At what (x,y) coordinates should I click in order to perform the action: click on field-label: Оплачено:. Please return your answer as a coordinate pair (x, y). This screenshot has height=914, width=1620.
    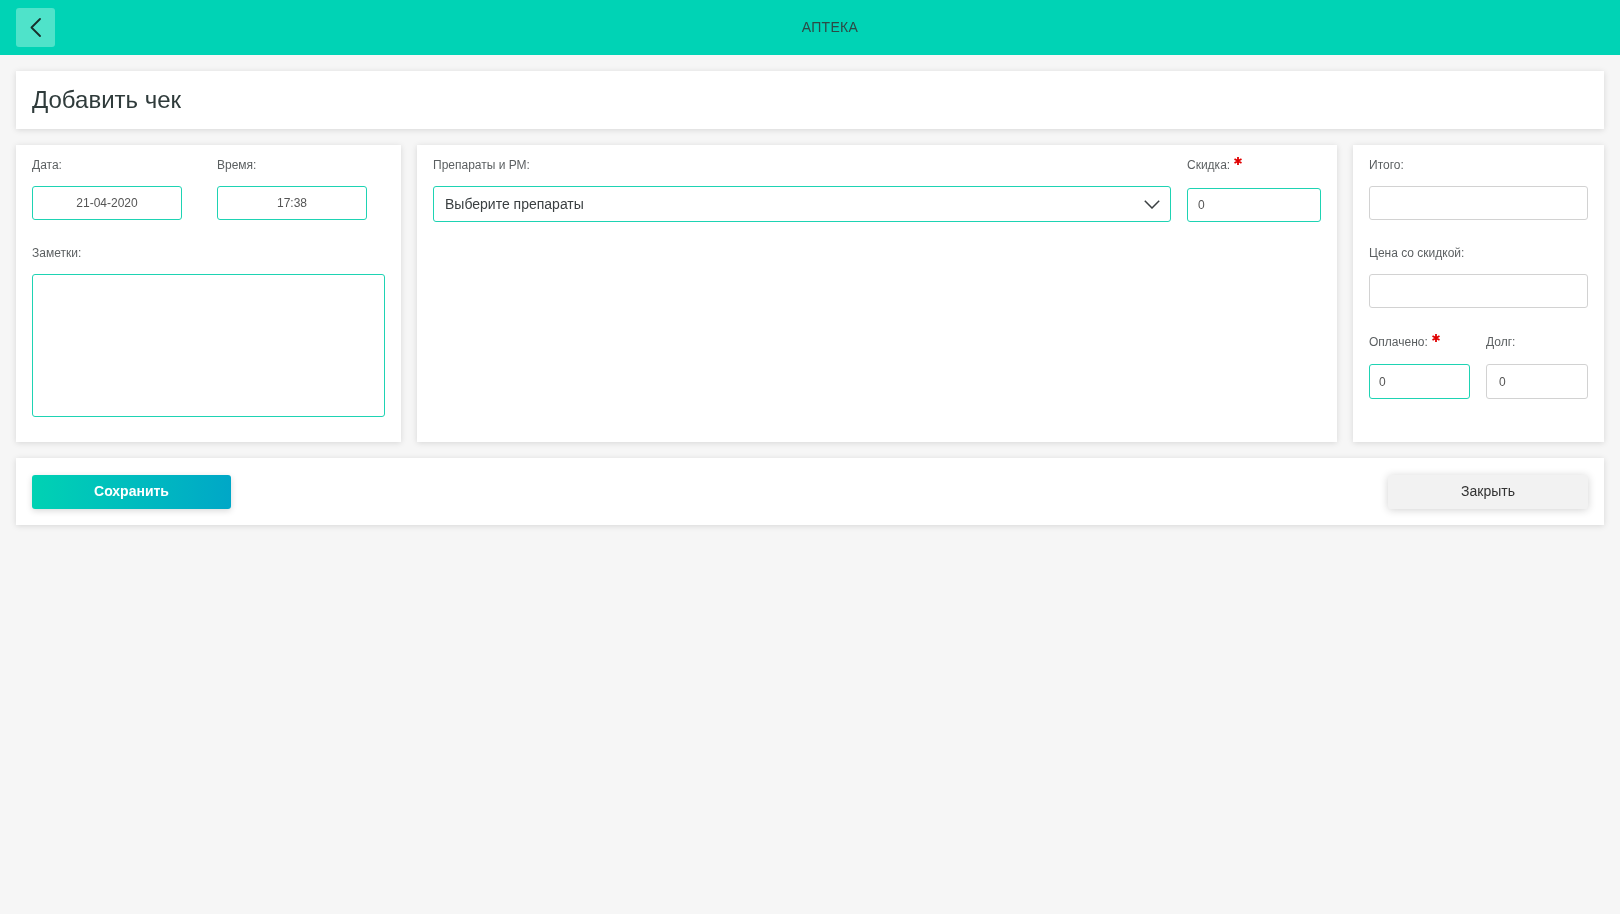
    Looking at the image, I should click on (1398, 342).